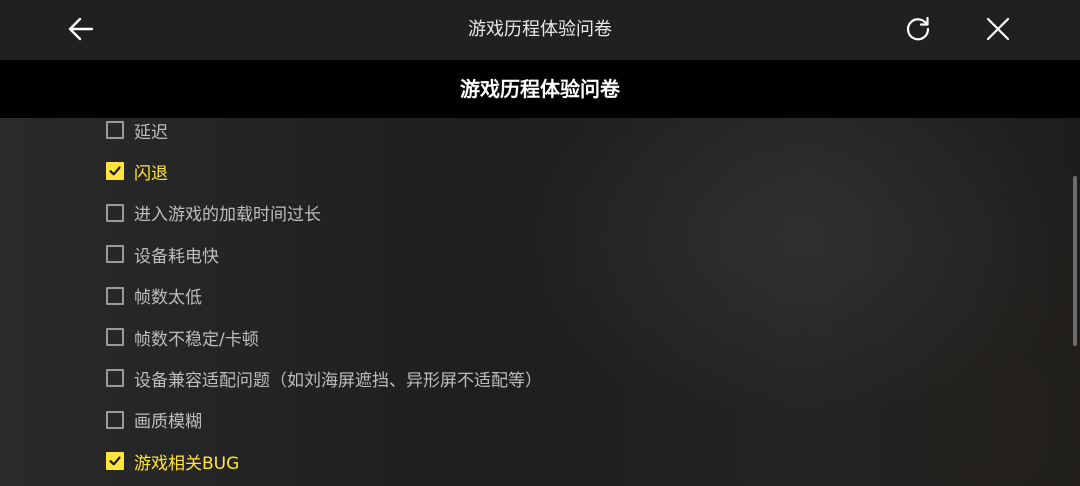 The image size is (1080, 486). I want to click on survey-option: 闪退, so click(137, 171).